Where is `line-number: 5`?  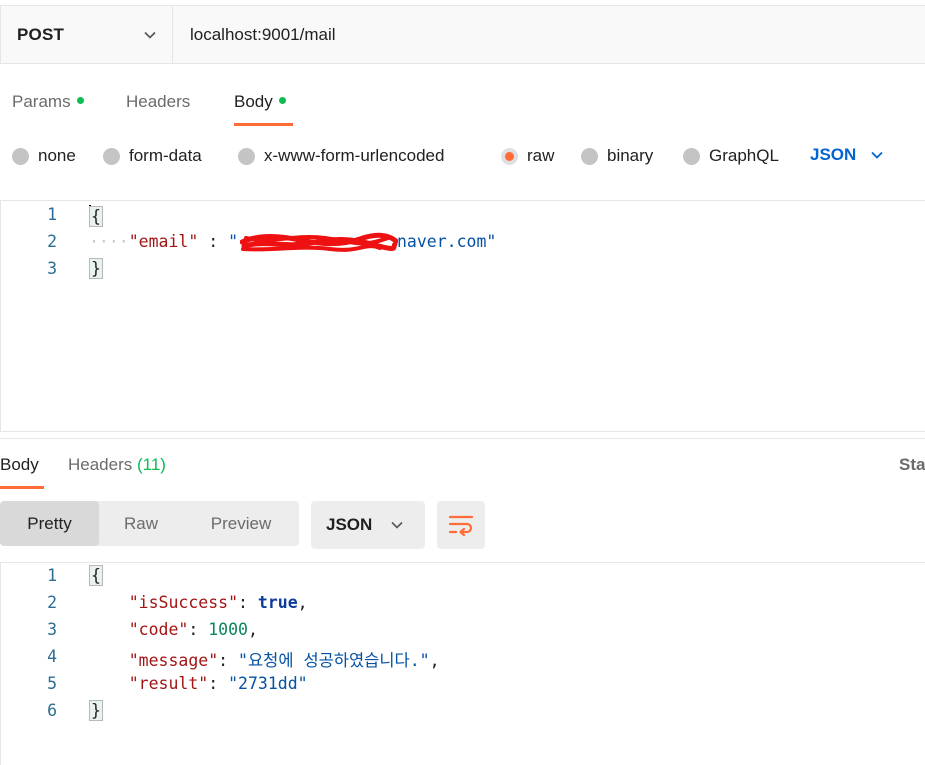 line-number: 5 is located at coordinates (52, 683).